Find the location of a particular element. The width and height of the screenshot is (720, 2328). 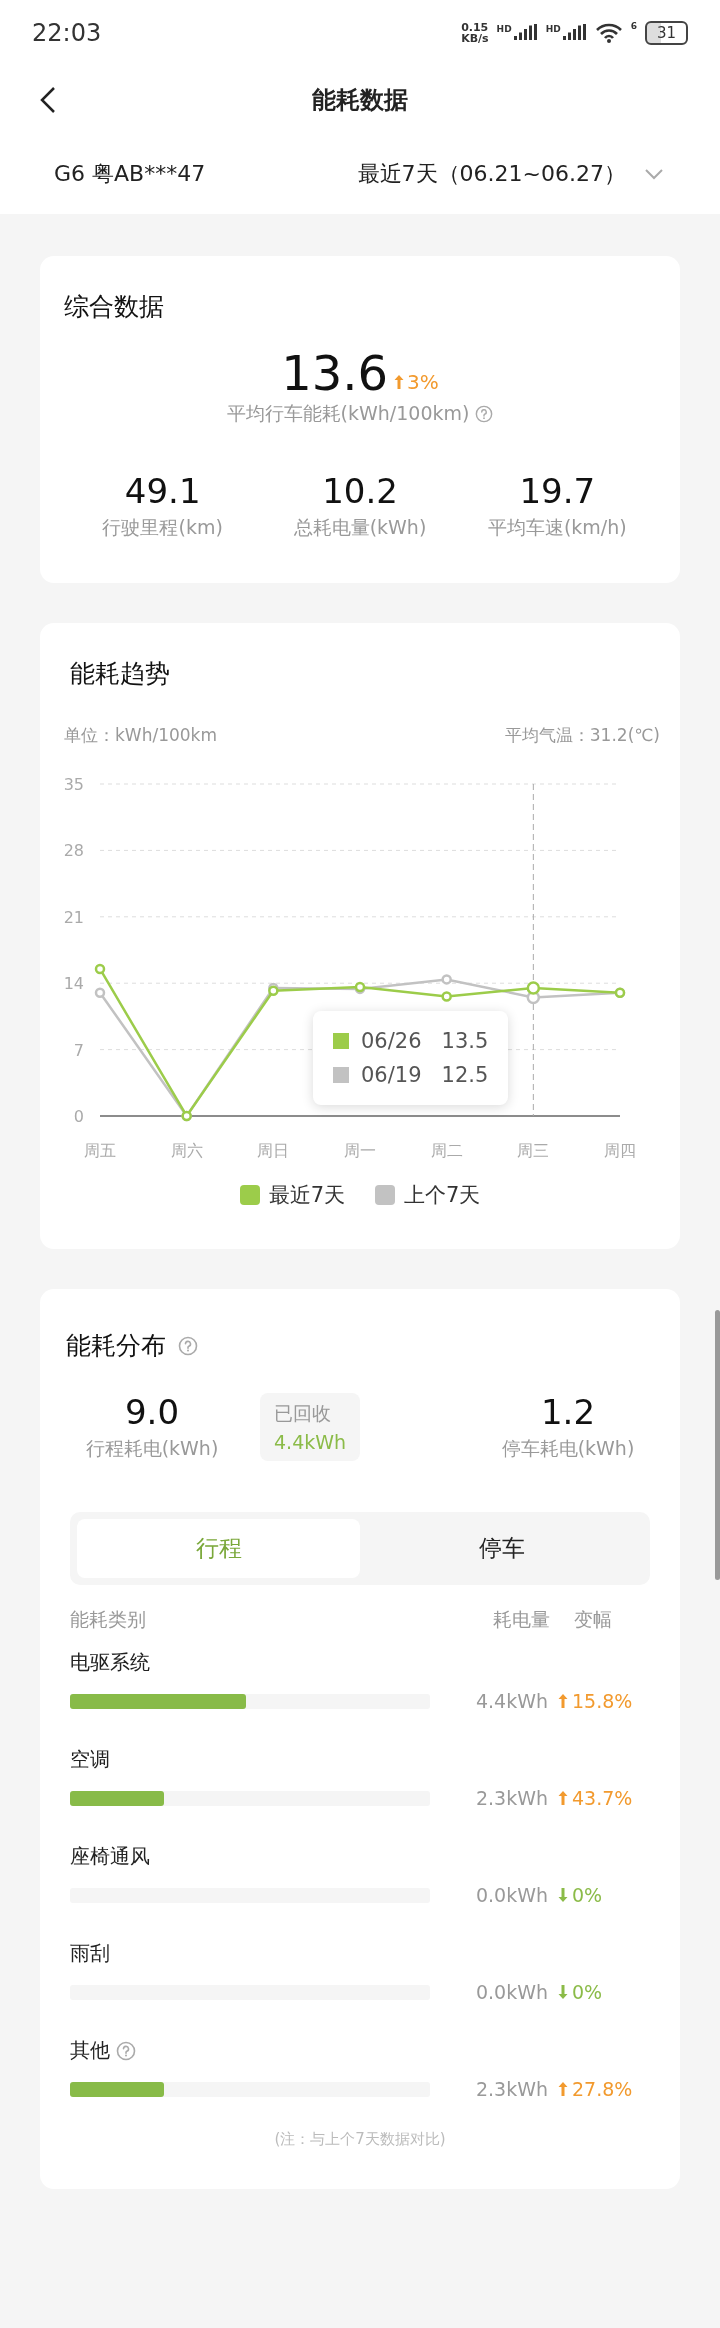

card-title: 能耗趋势 is located at coordinates (120, 674).